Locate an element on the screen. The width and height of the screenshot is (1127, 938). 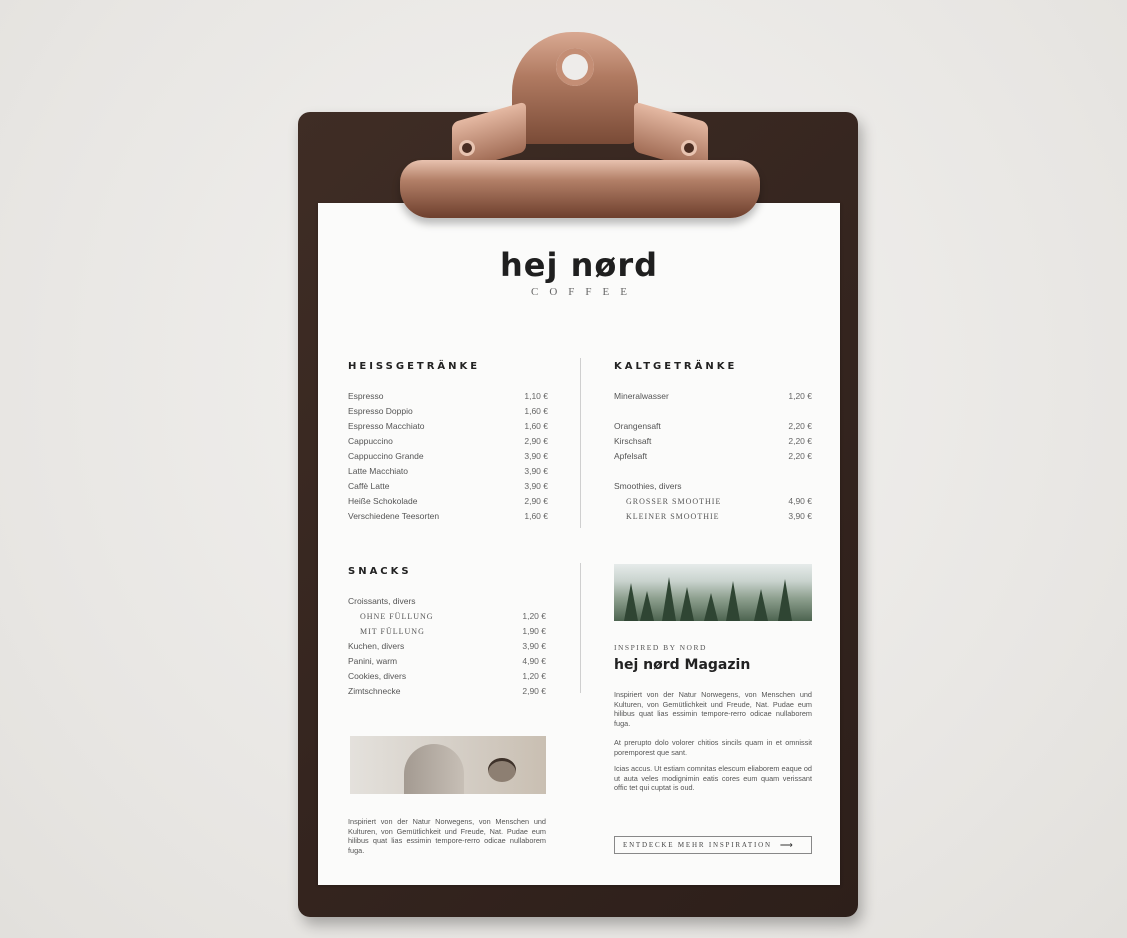
cta-label: ENTDECKE MEHR INSPIRATION is located at coordinates (697, 845).